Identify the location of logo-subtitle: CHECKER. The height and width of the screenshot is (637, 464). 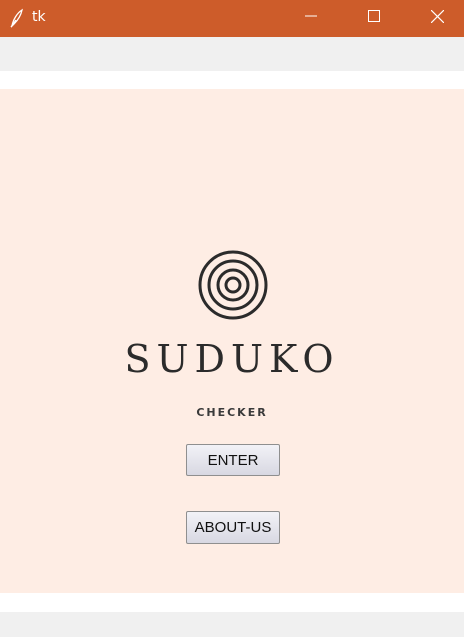
(232, 412).